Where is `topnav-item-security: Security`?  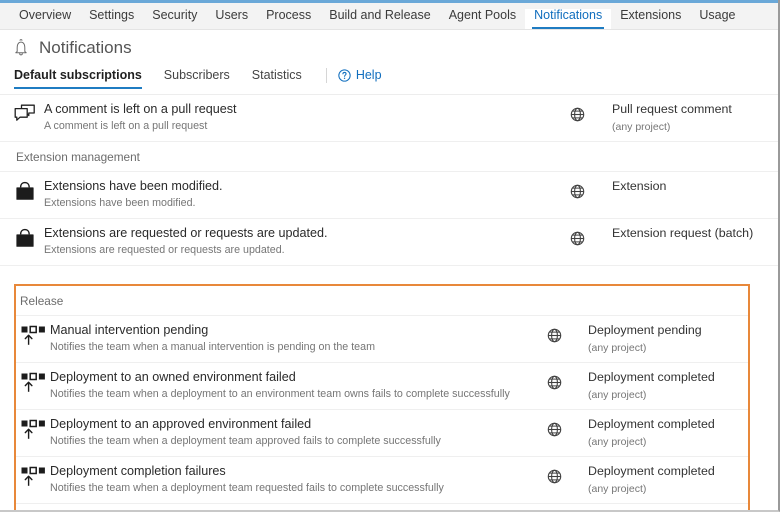 topnav-item-security: Security is located at coordinates (174, 19).